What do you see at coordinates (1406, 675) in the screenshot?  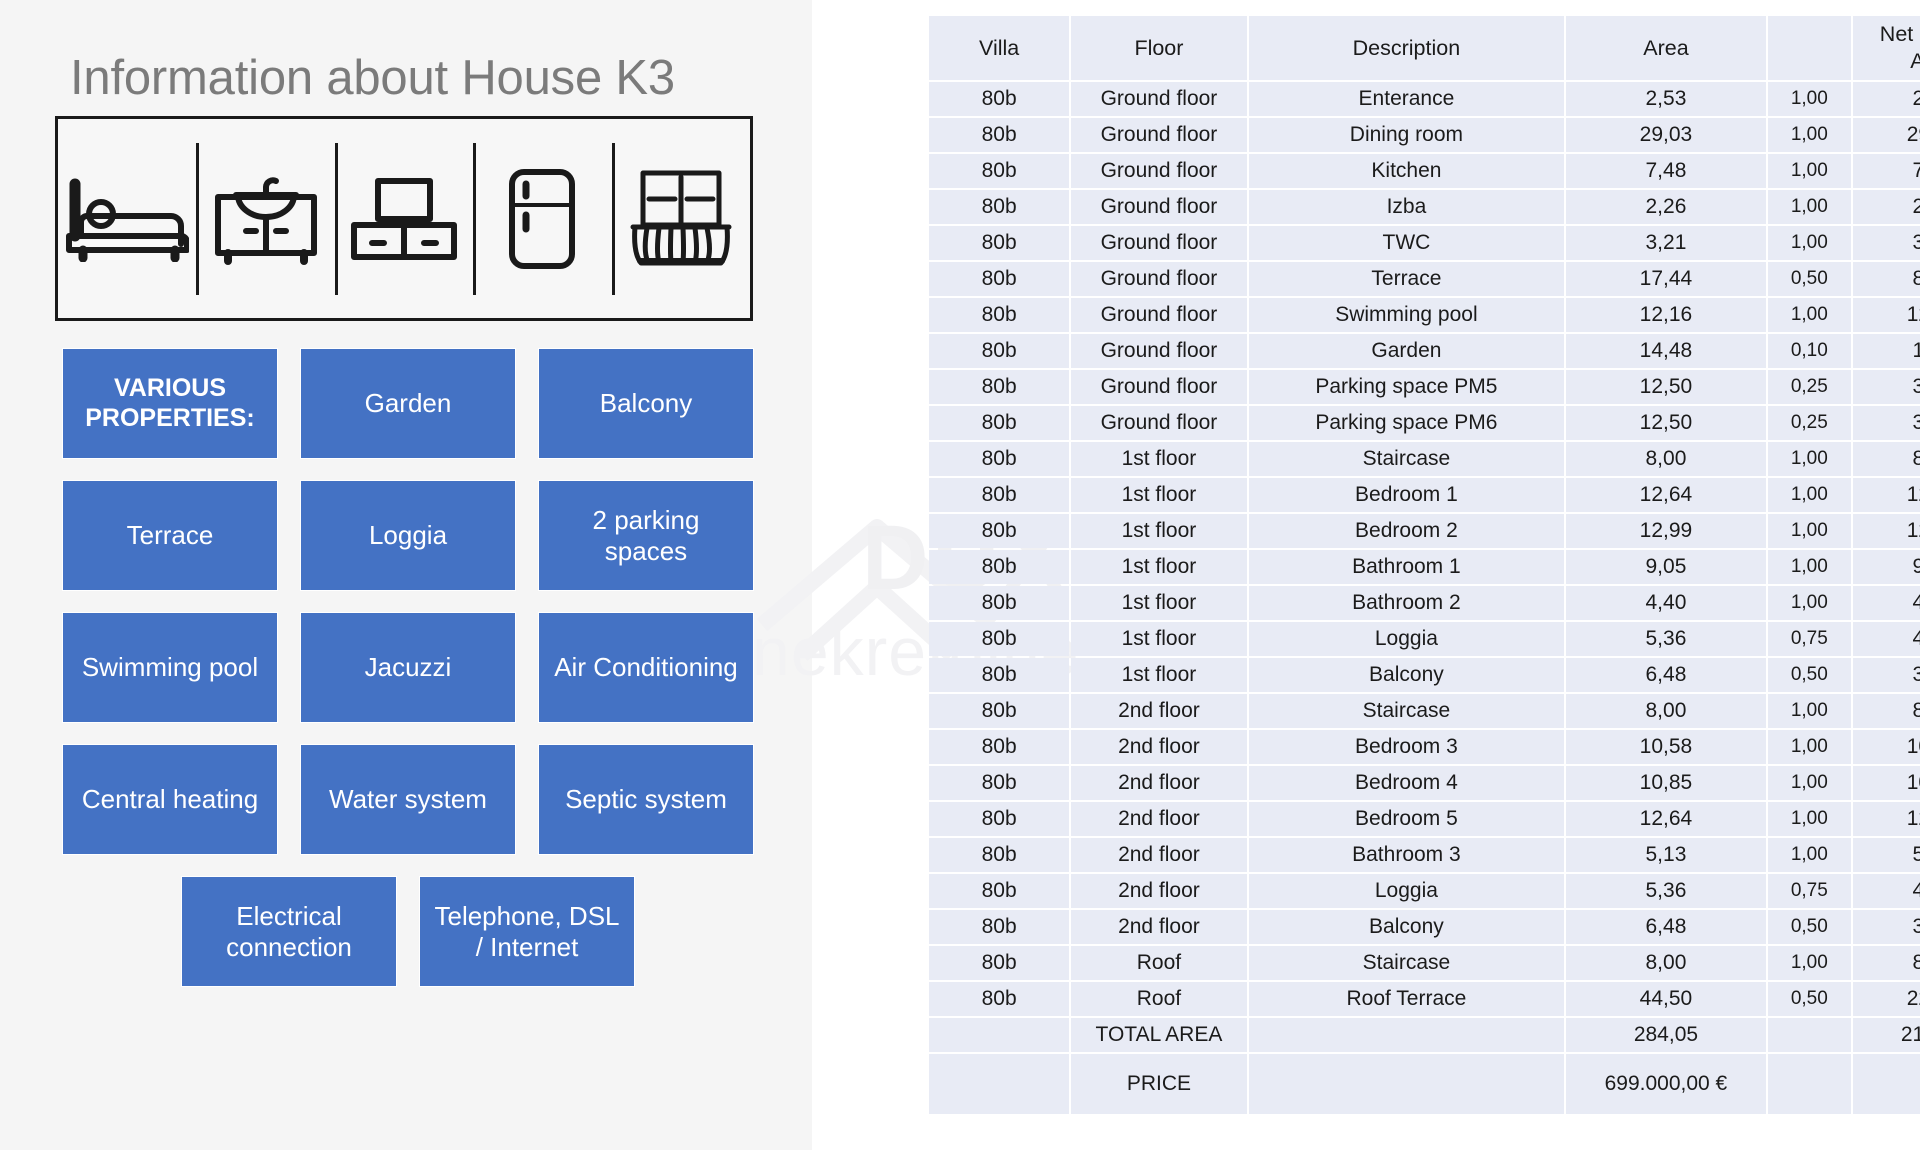 I see `cell-description: Balcony` at bounding box center [1406, 675].